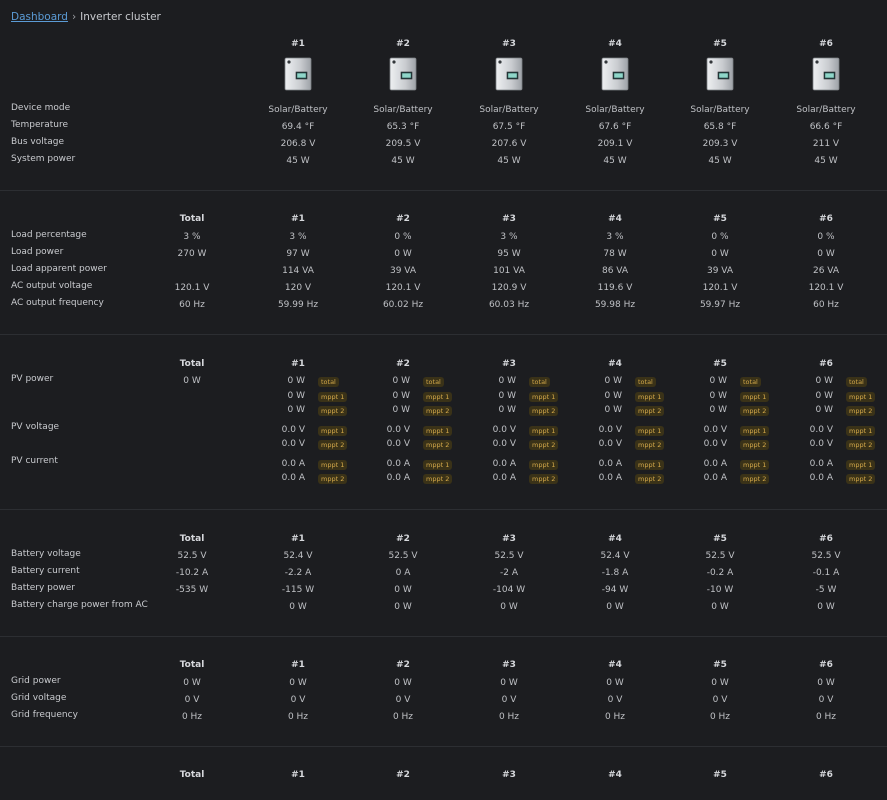  I want to click on column-header-total: Total, so click(192, 665).